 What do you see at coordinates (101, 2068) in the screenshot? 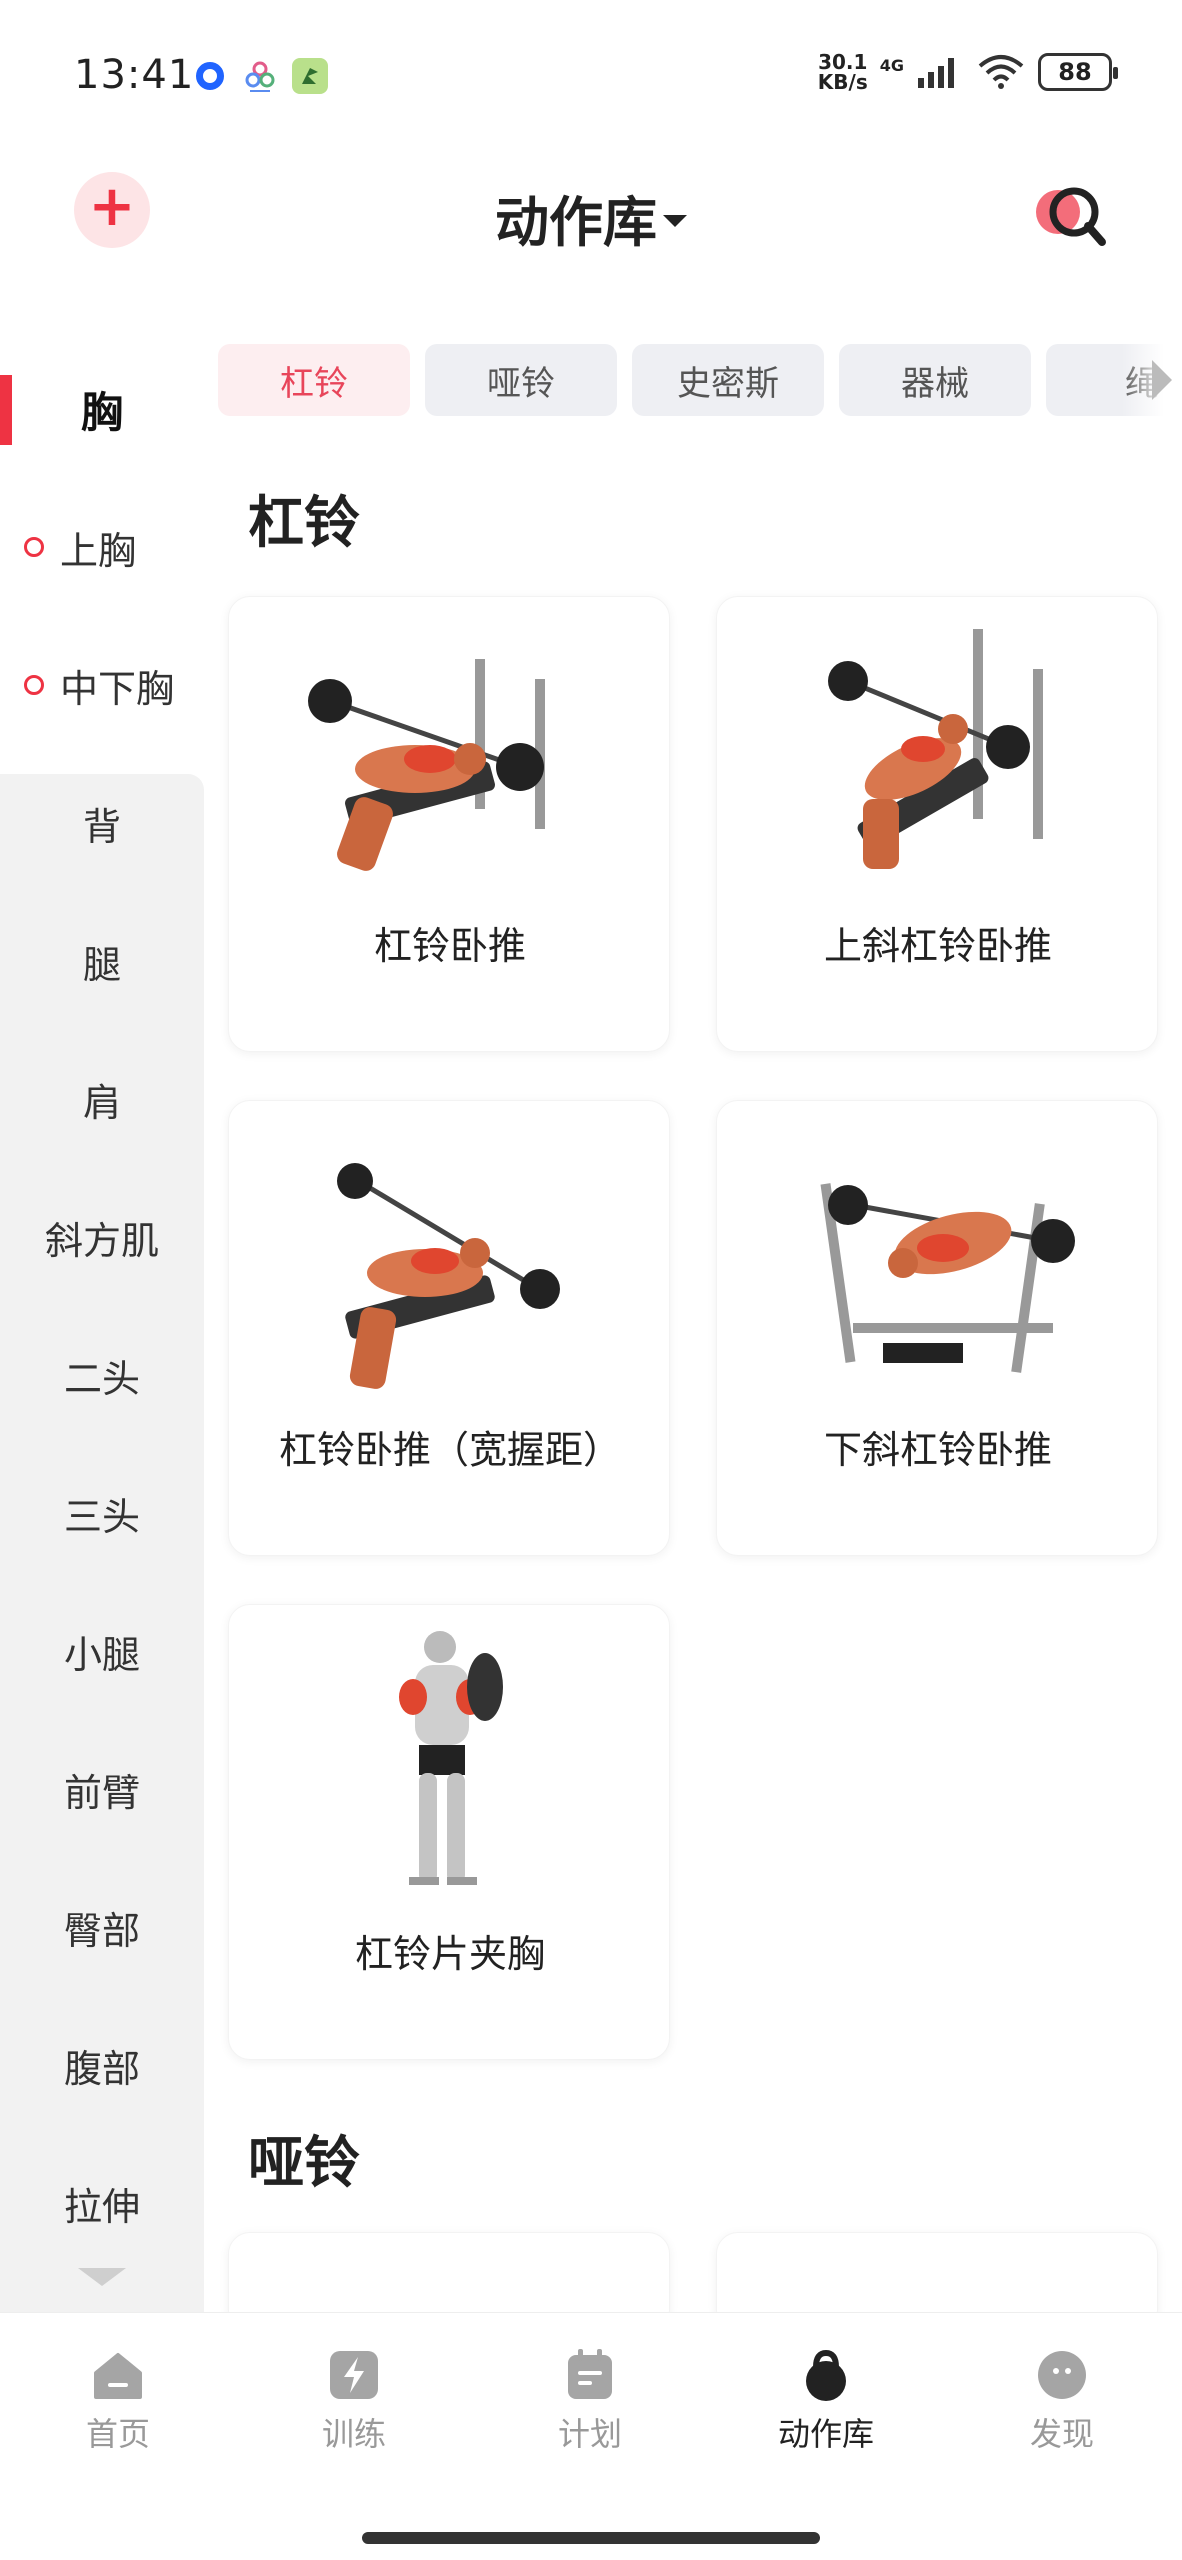
I see `sidebar-item-label: 腹部` at bounding box center [101, 2068].